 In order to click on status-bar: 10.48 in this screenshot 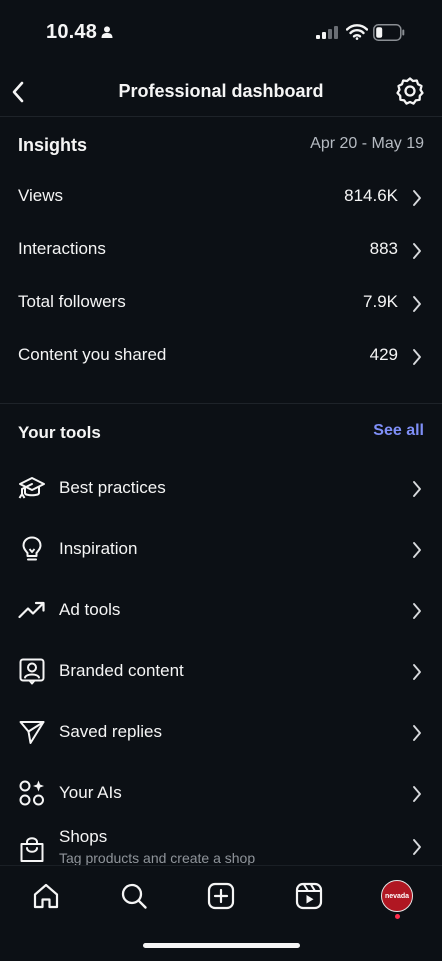, I will do `click(221, 33)`.